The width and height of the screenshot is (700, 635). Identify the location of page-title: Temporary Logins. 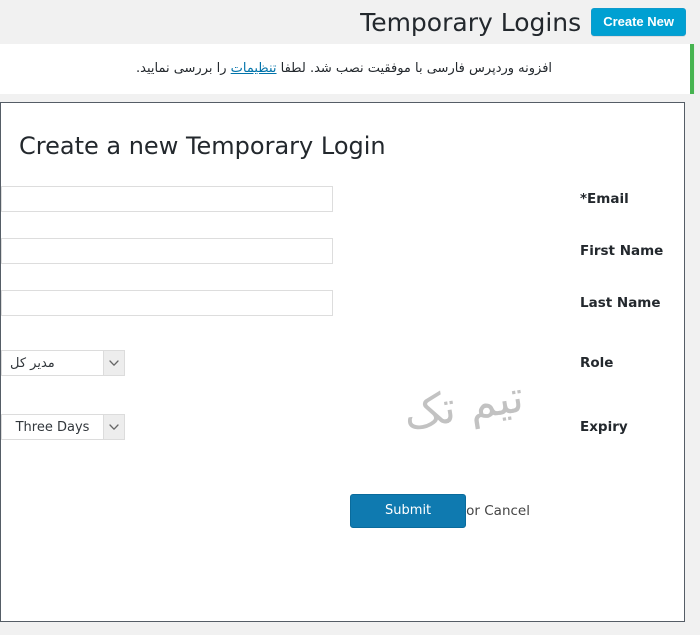
(471, 22).